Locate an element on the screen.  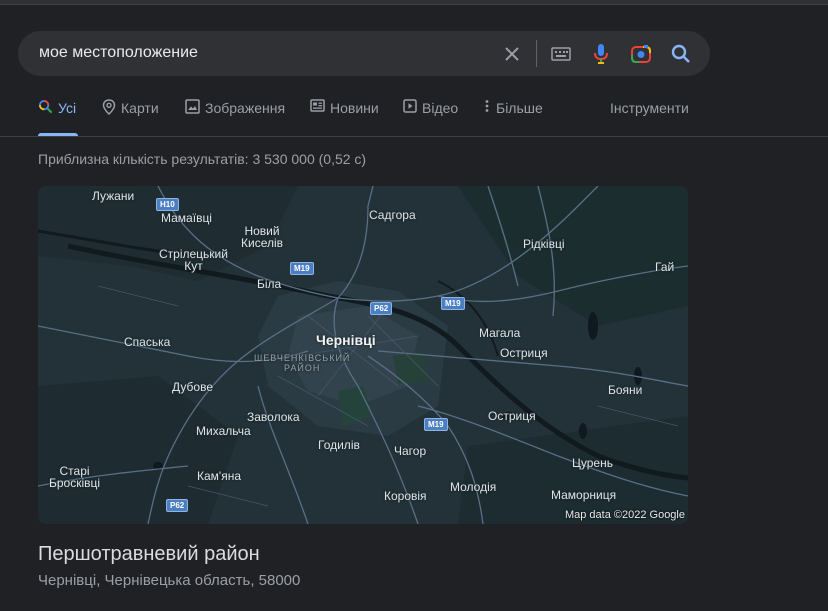
top-bar-divider is located at coordinates (414, 4).